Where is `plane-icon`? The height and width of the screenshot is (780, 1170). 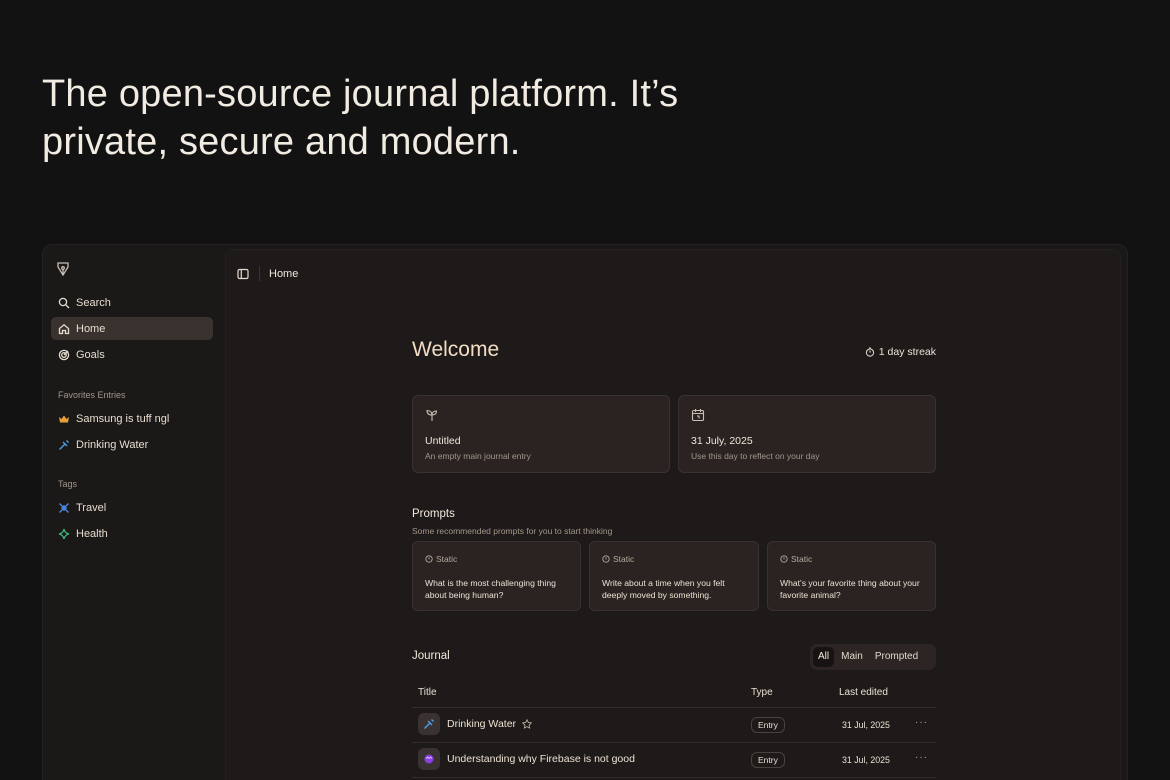 plane-icon is located at coordinates (64, 507).